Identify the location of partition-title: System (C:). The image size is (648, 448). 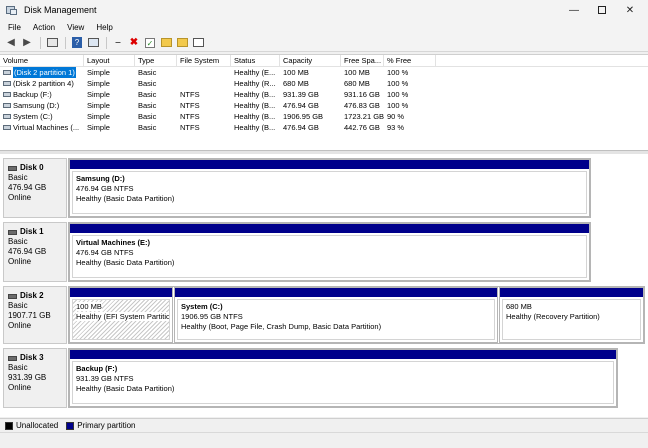
(202, 306).